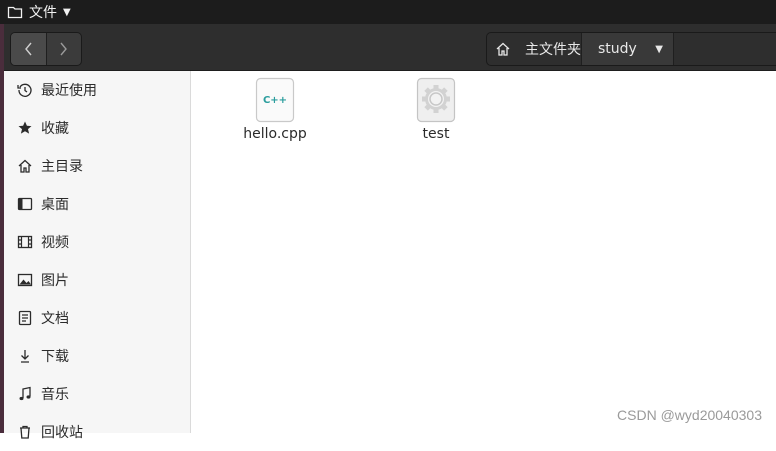 The image size is (776, 451). Describe the element at coordinates (43, 12) in the screenshot. I see `app-menu-label: 文件` at that location.